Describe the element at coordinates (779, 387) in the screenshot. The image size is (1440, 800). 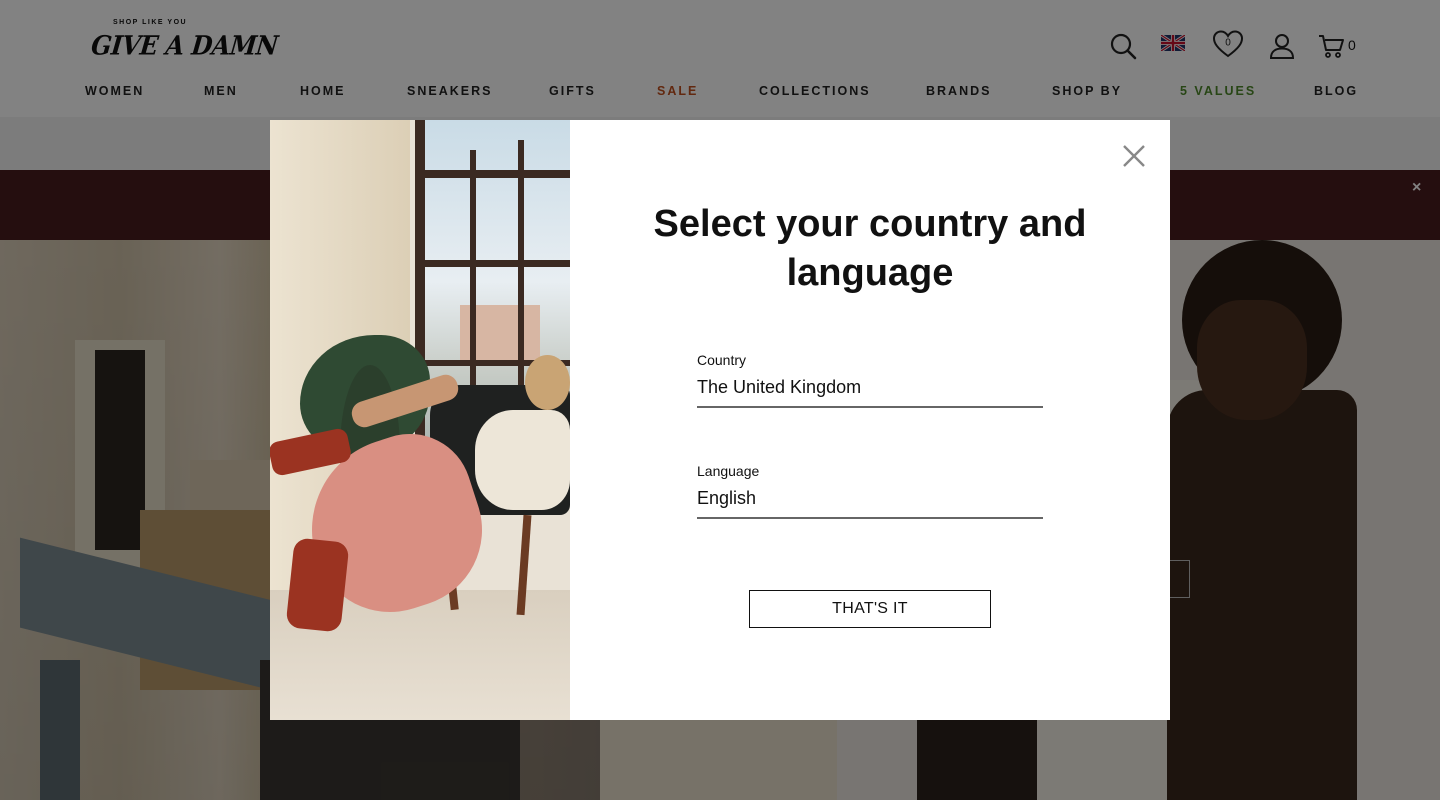
I see `country-value: The United Kingdom` at that location.